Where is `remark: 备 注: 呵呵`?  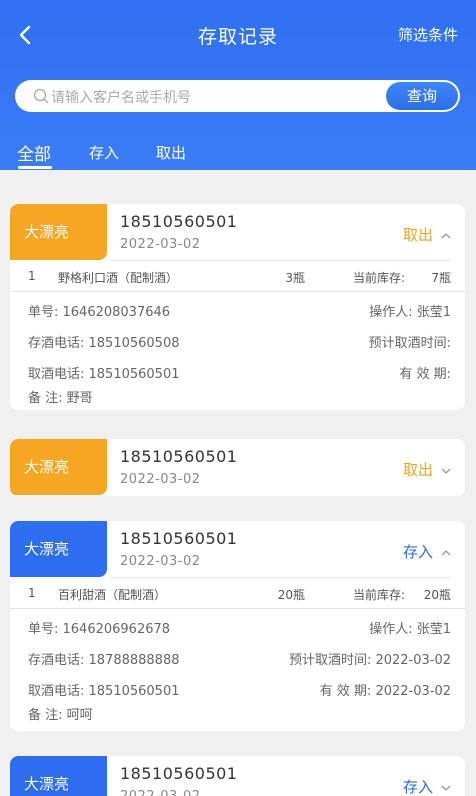 remark: 备 注: 呵呵 is located at coordinates (60, 715).